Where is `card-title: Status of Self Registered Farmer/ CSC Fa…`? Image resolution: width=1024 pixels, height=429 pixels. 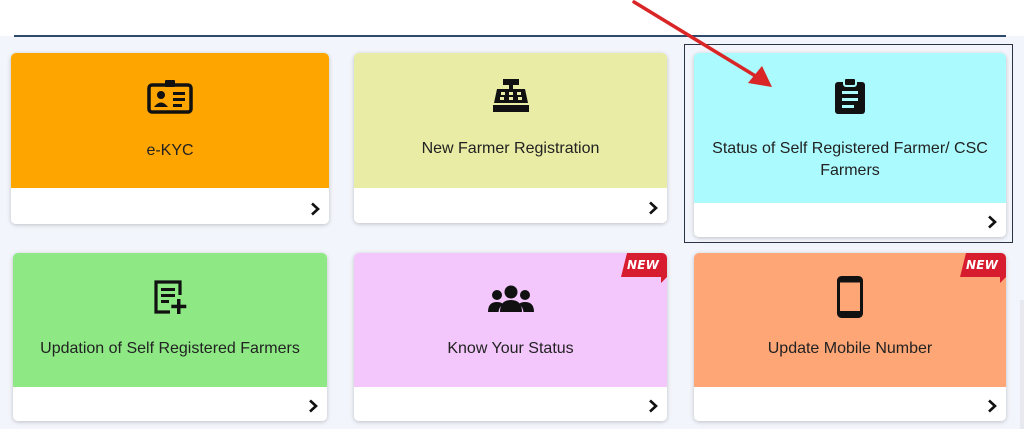 card-title: Status of Self Registered Farmer/ CSC Fa… is located at coordinates (850, 159).